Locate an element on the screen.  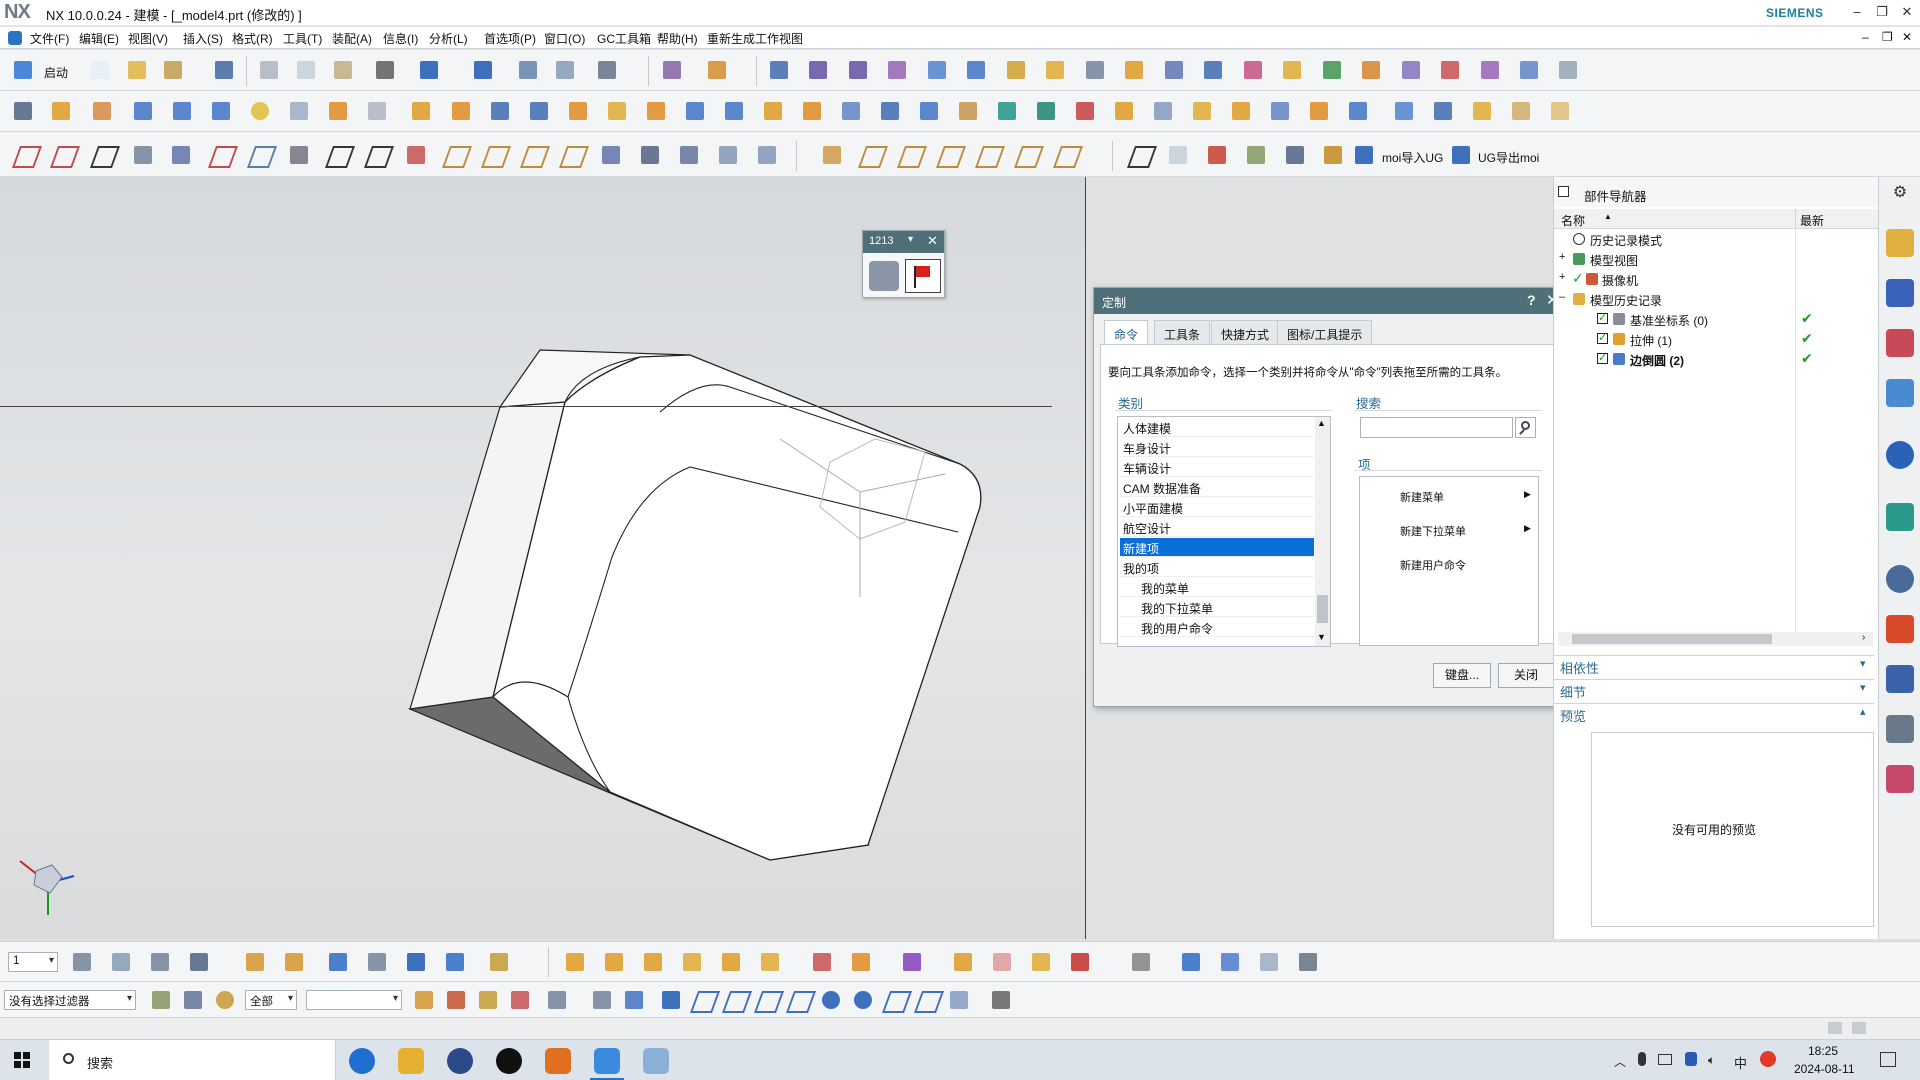
ime-indicator: 中 is located at coordinates (1740, 1062).